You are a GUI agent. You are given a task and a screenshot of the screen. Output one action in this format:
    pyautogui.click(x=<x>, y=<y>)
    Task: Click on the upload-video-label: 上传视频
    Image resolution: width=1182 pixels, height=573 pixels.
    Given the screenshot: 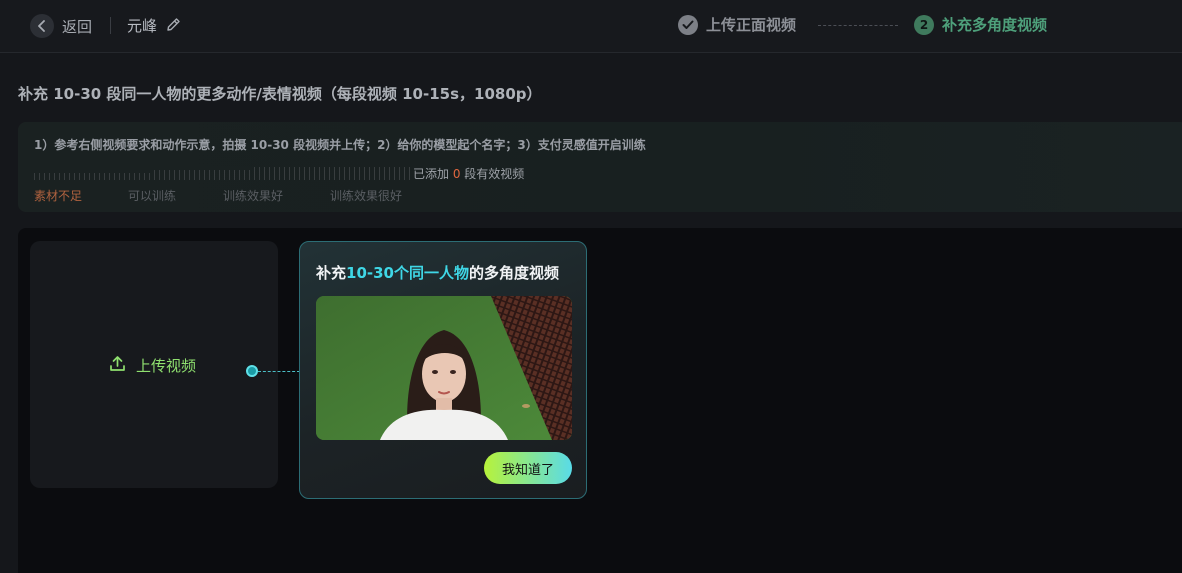 What is the action you would take?
    pyautogui.click(x=166, y=366)
    